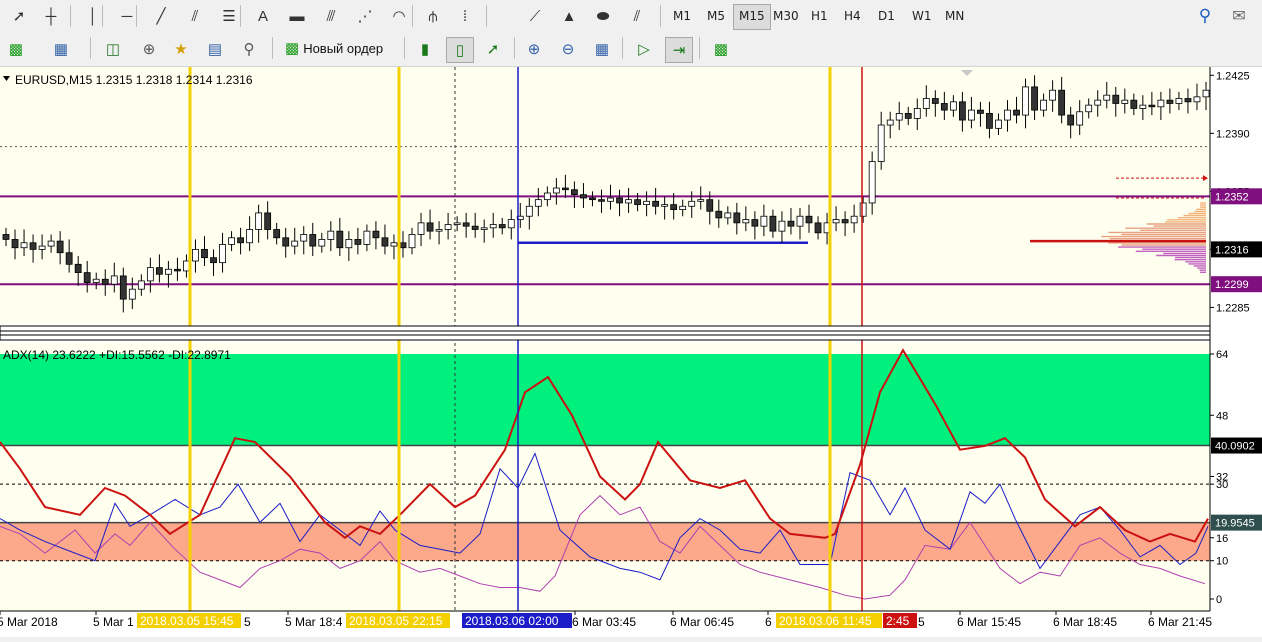 The width and height of the screenshot is (1262, 642). What do you see at coordinates (113, 49) in the screenshot?
I see `market-watch-icon: ◫` at bounding box center [113, 49].